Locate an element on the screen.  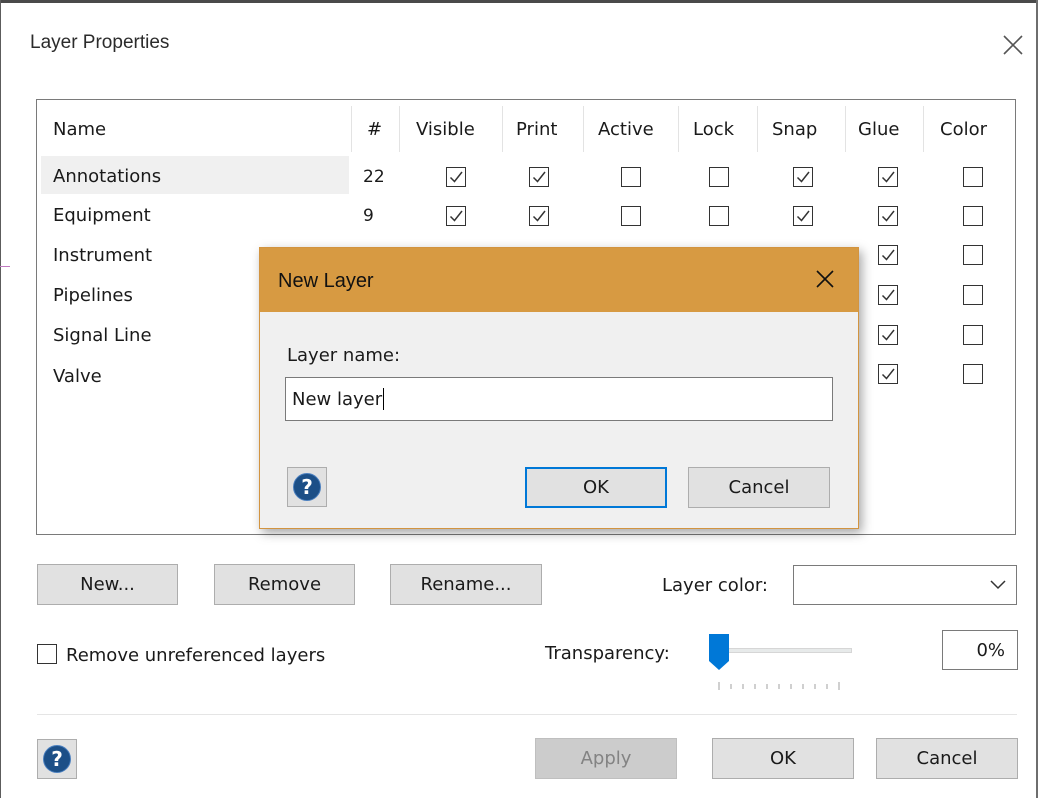
layer-name-input: New layer is located at coordinates (559, 399).